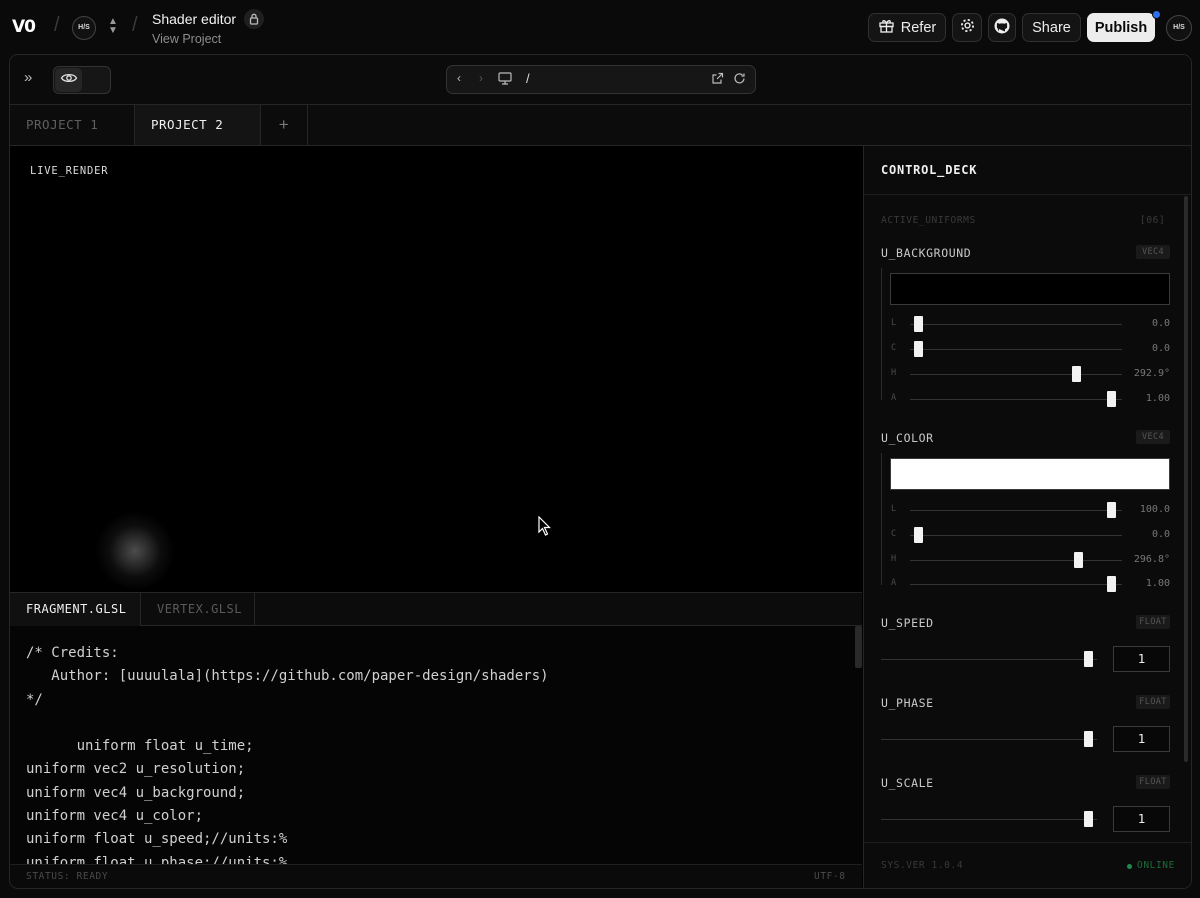  I want to click on live-render-label: LIVE_RENDER, so click(69, 171).